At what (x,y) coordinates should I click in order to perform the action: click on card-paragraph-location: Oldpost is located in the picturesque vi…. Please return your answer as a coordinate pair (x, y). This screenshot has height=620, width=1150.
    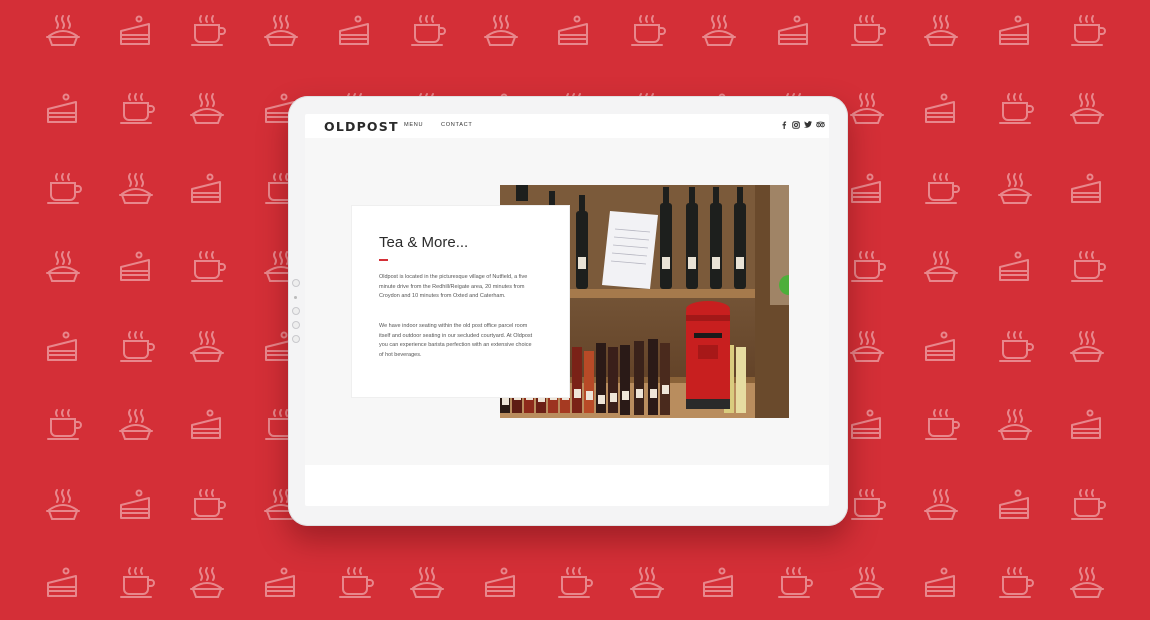
    Looking at the image, I should click on (453, 286).